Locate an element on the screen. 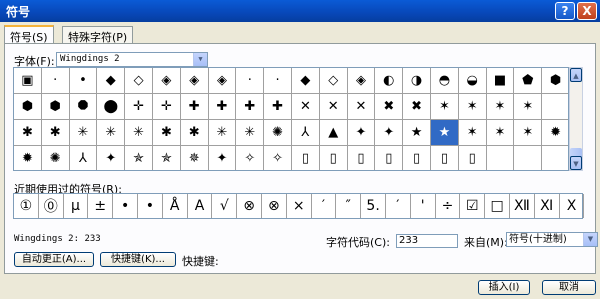  char-code-input: 233 is located at coordinates (427, 241).